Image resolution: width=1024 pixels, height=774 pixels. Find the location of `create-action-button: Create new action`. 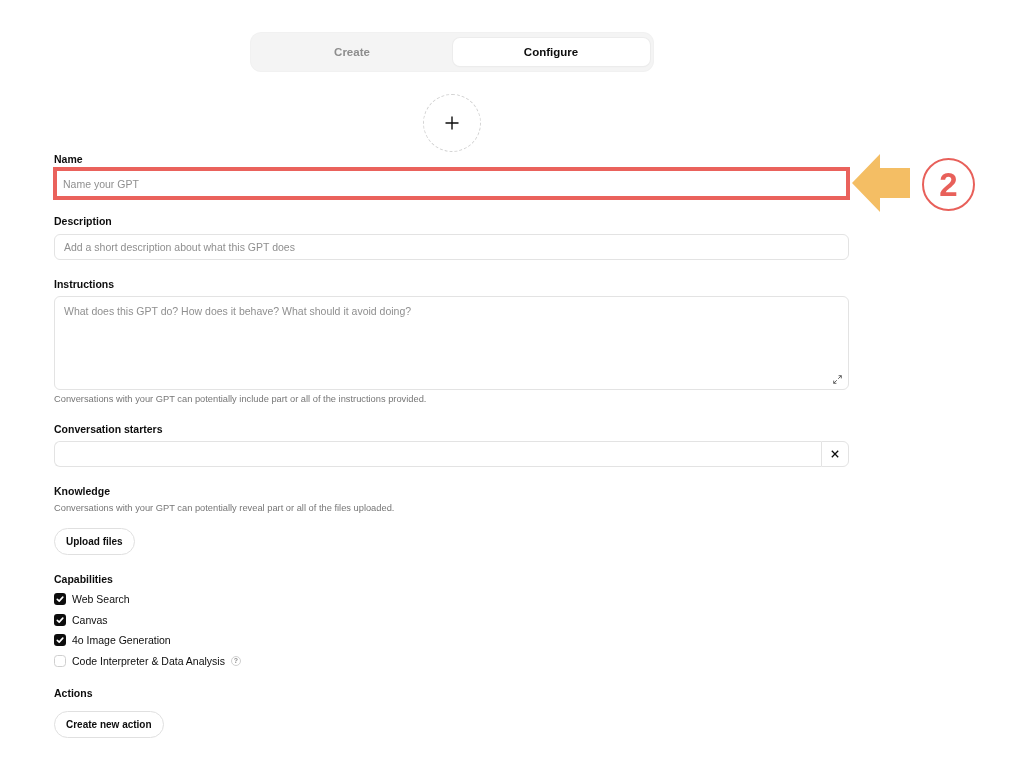

create-action-button: Create new action is located at coordinates (109, 724).